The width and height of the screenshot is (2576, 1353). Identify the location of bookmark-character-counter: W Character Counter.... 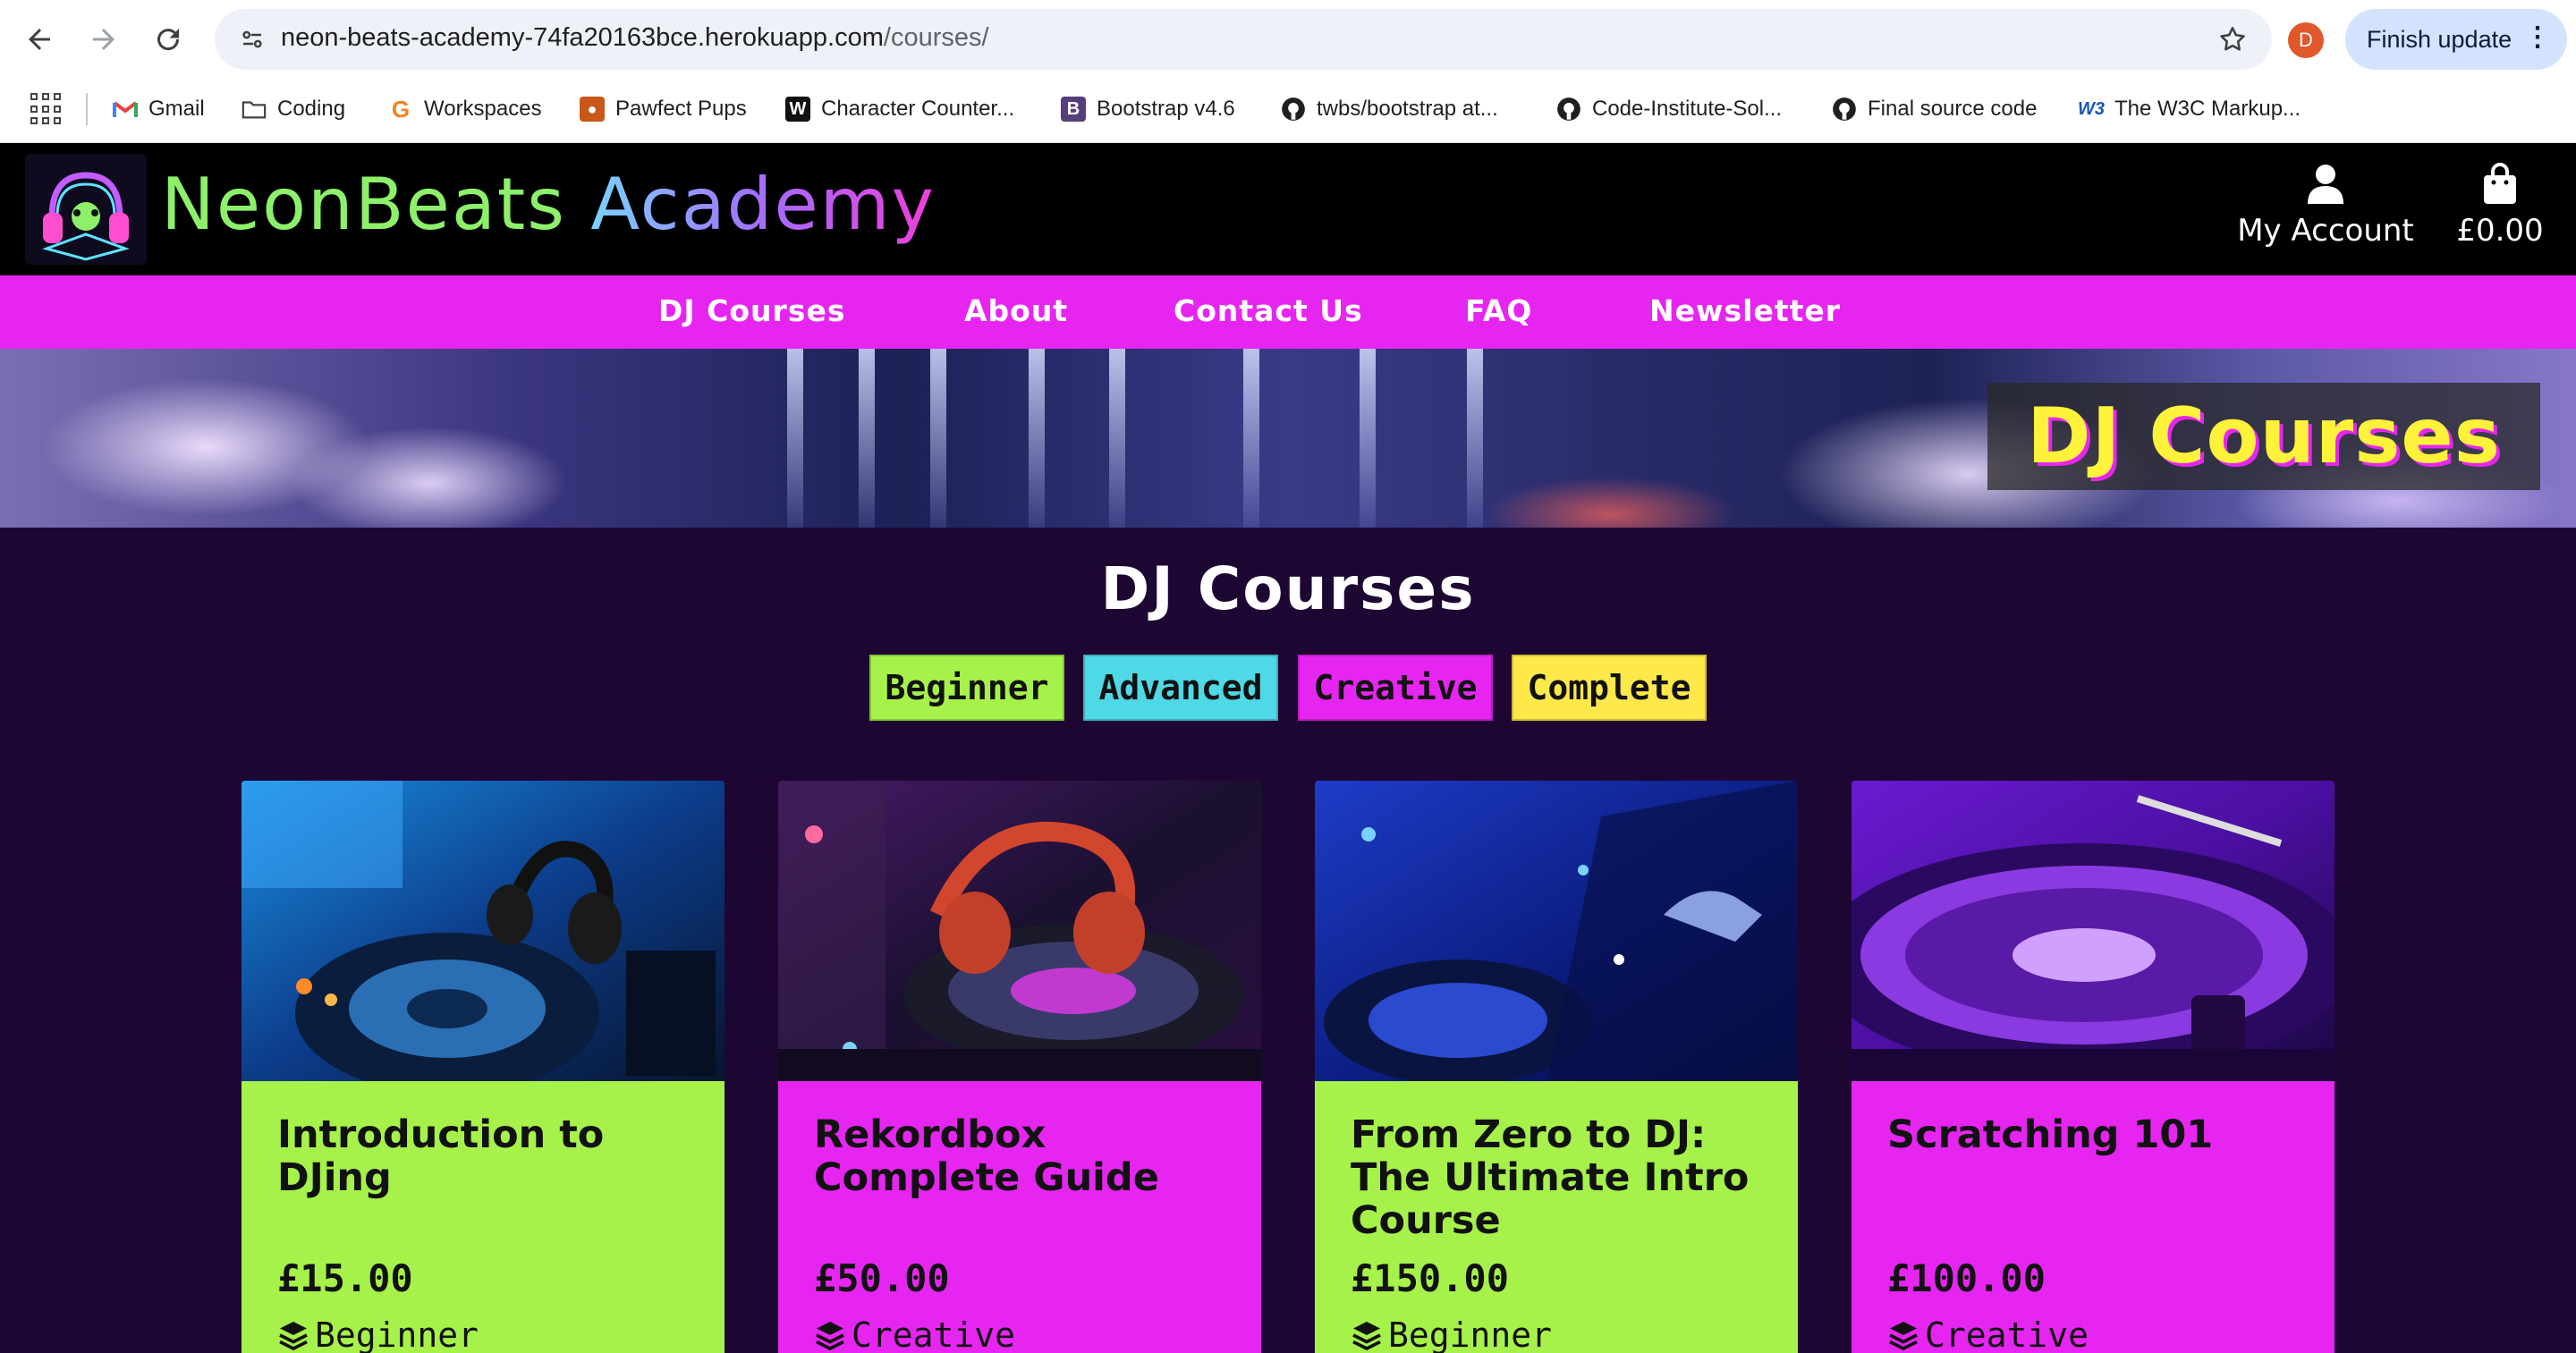
(899, 109).